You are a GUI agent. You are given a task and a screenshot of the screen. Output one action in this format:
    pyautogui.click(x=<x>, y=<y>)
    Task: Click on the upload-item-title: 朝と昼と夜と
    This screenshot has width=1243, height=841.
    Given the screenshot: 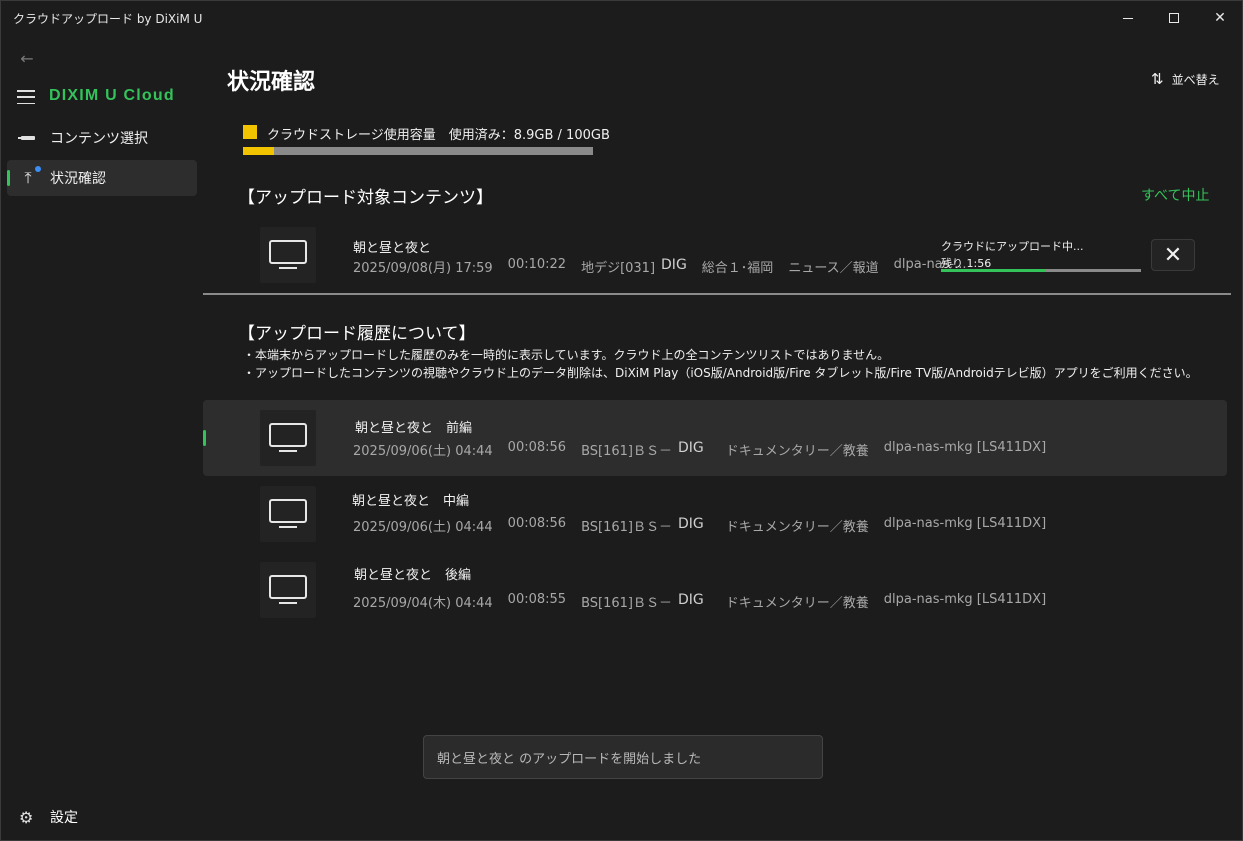 What is the action you would take?
    pyautogui.click(x=392, y=248)
    